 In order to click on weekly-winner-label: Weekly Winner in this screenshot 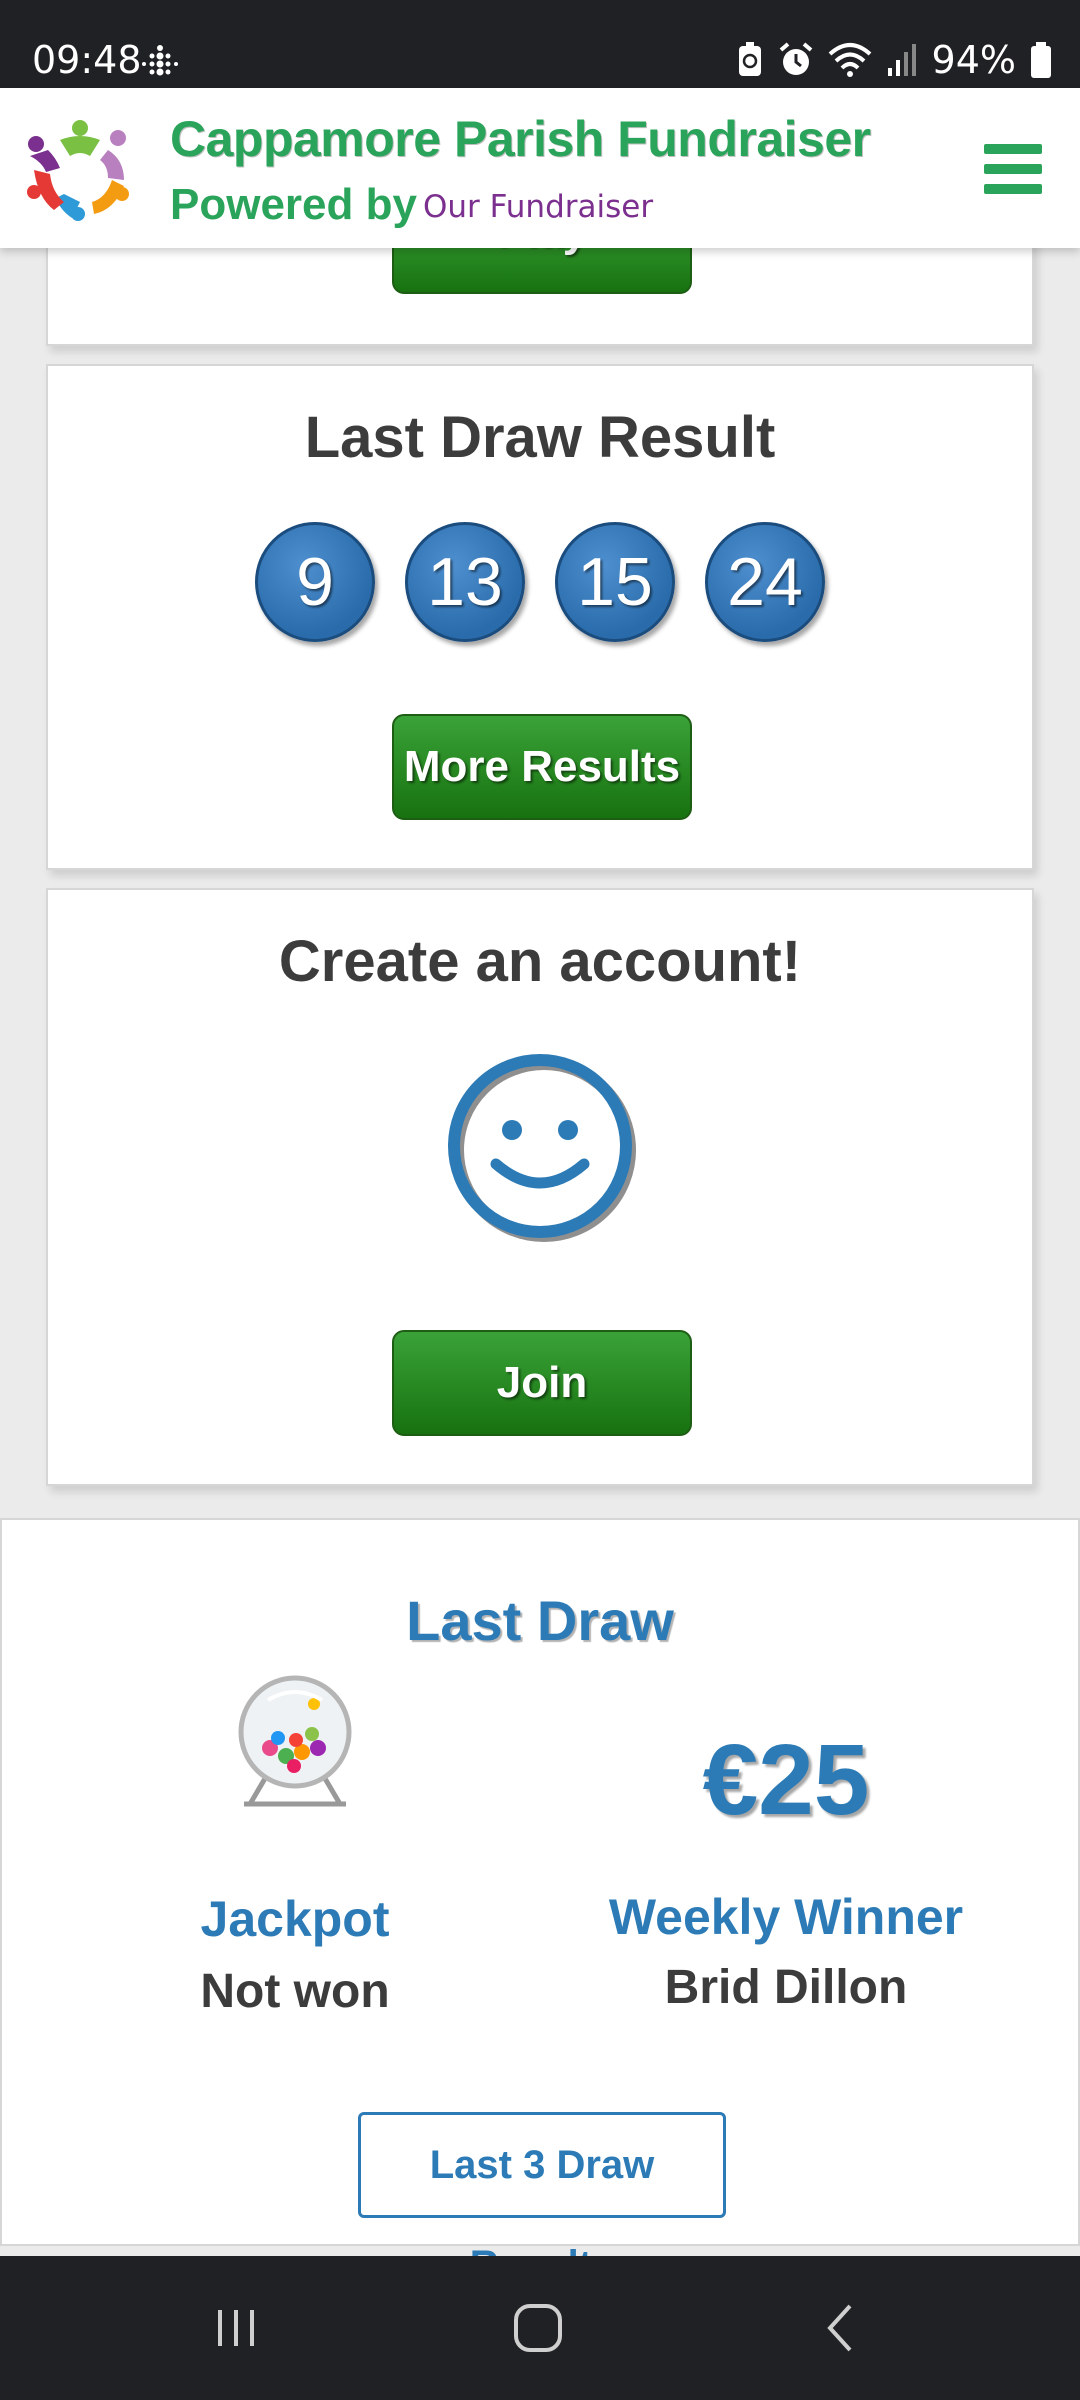, I will do `click(786, 1917)`.